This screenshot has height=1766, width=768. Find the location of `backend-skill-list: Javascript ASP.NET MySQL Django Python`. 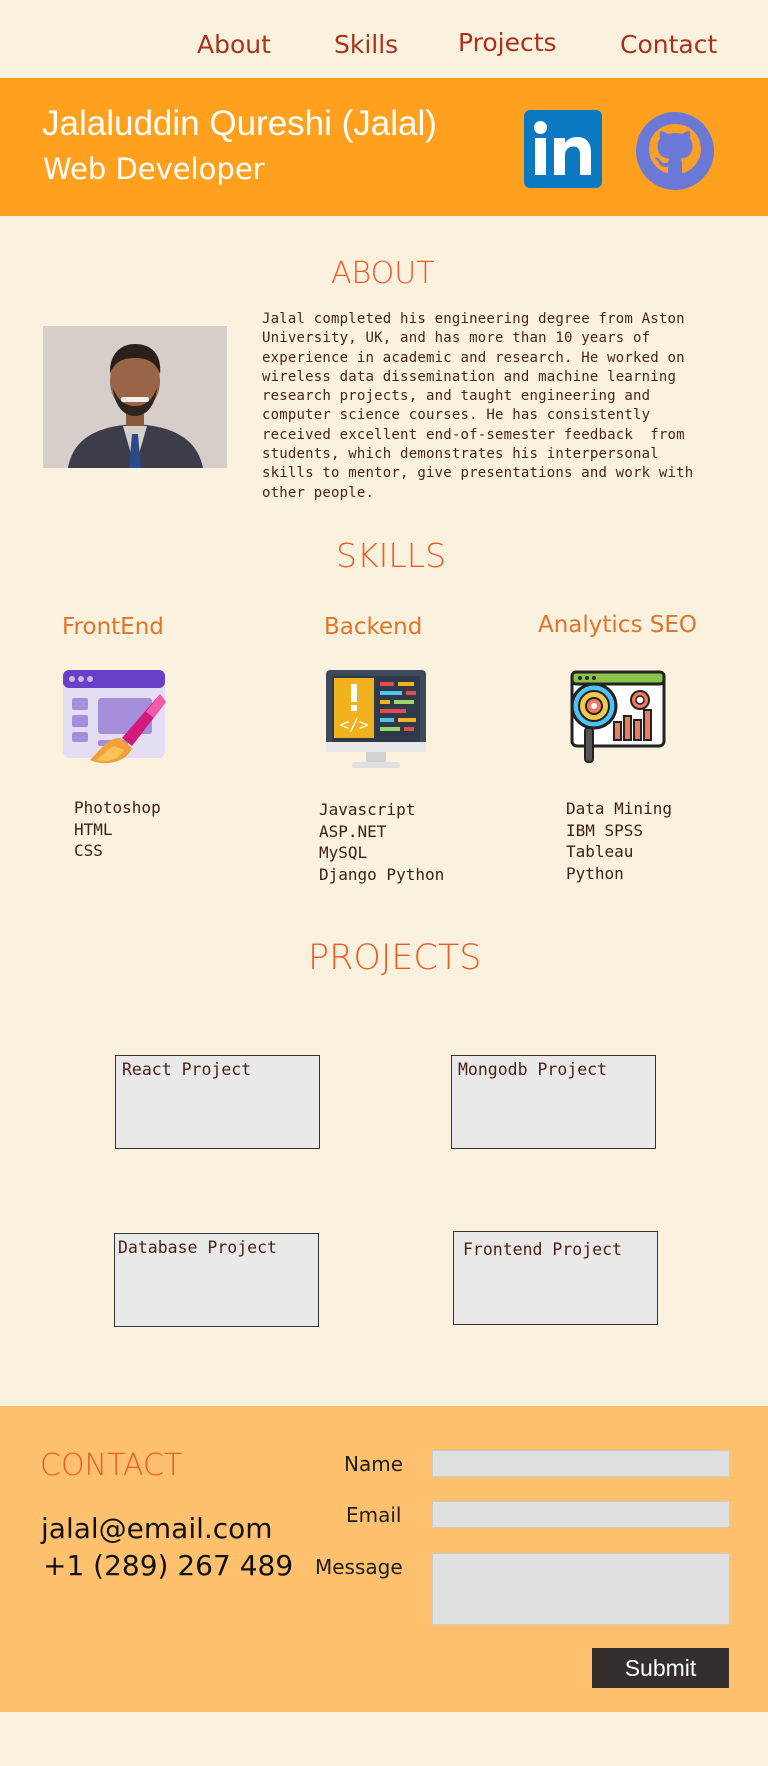

backend-skill-list: Javascript ASP.NET MySQL Django Python is located at coordinates (381, 842).